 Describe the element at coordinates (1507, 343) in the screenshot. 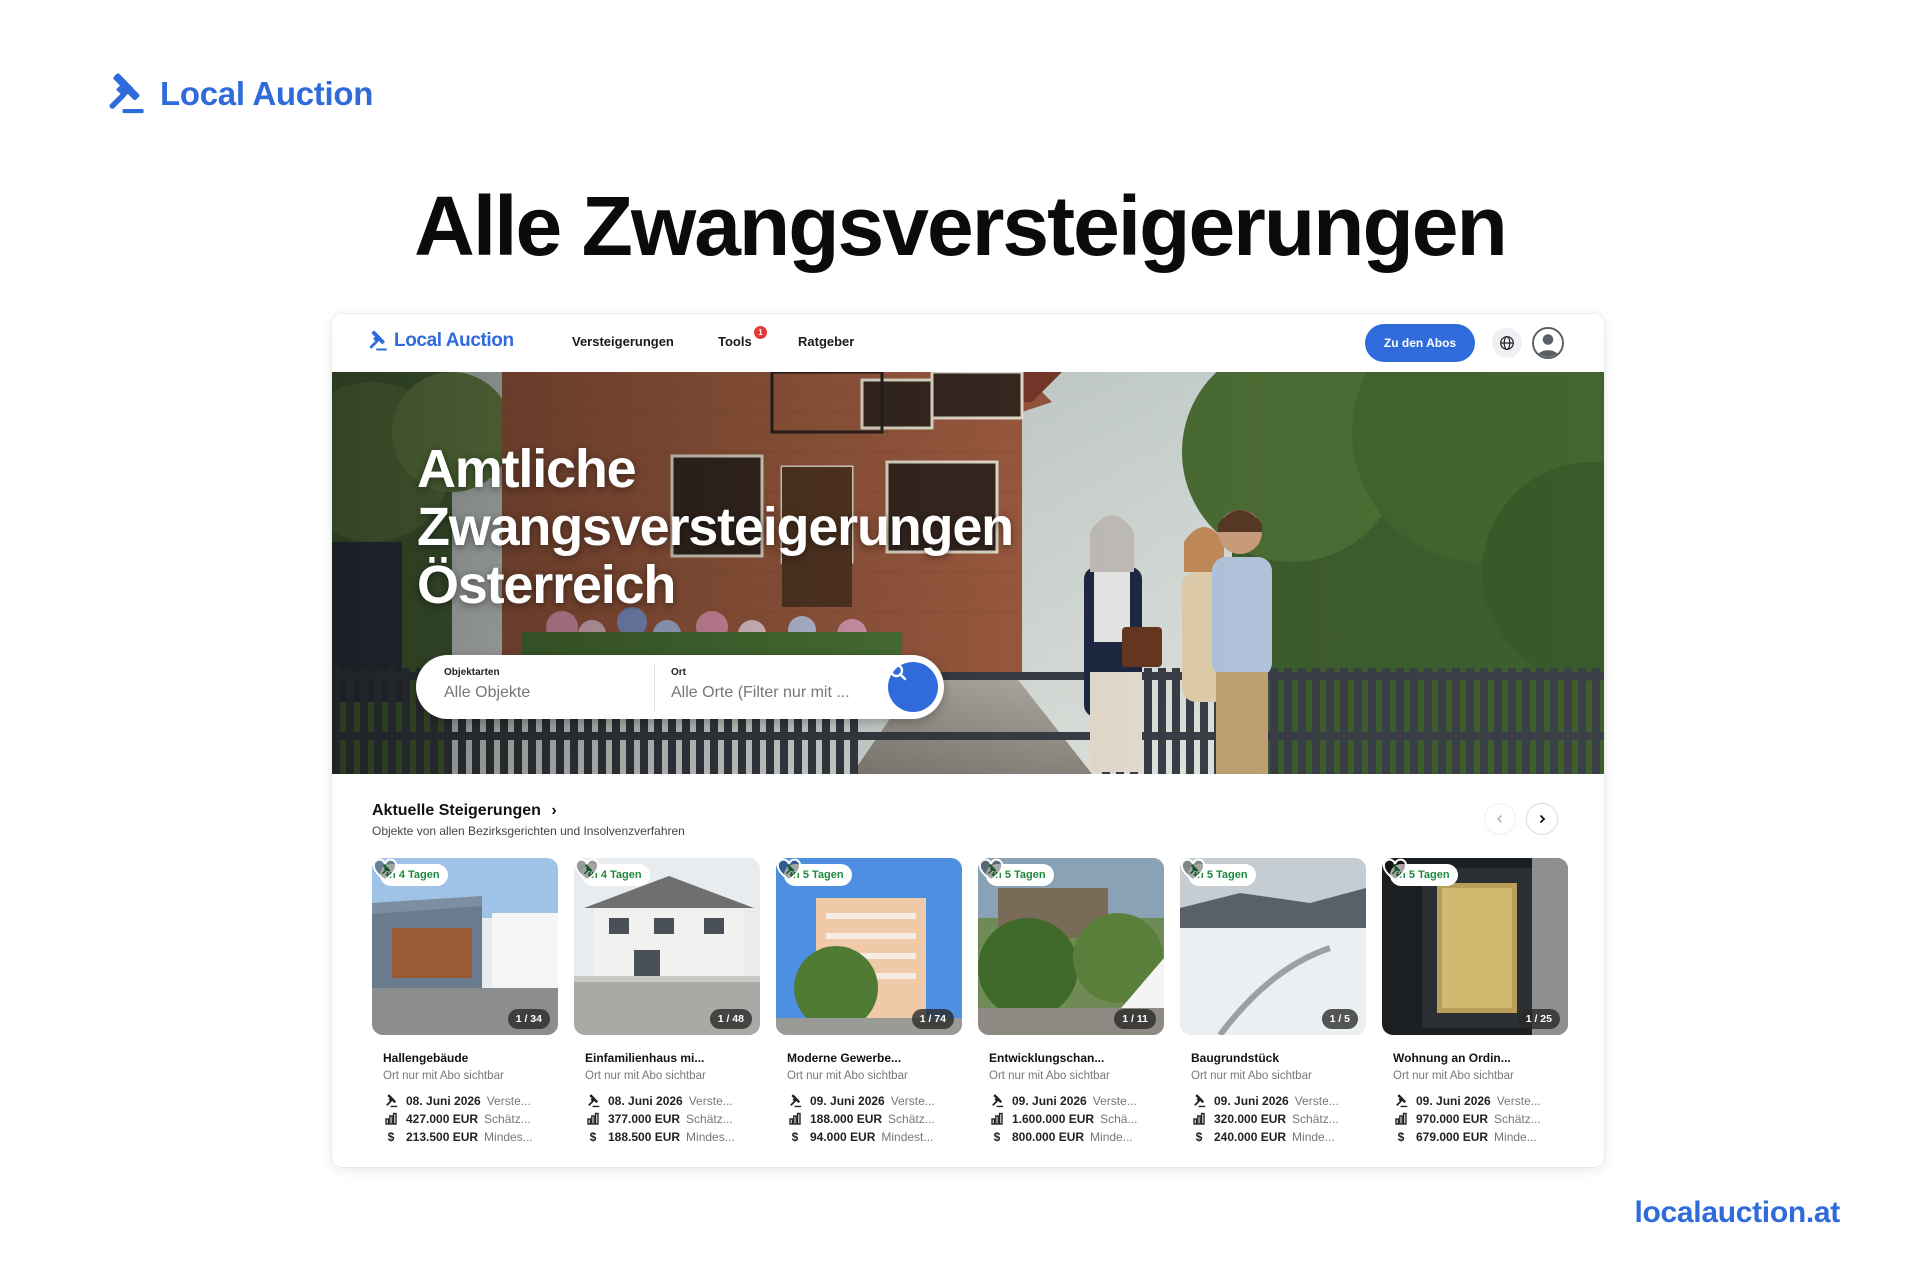

I see `language-button` at that location.